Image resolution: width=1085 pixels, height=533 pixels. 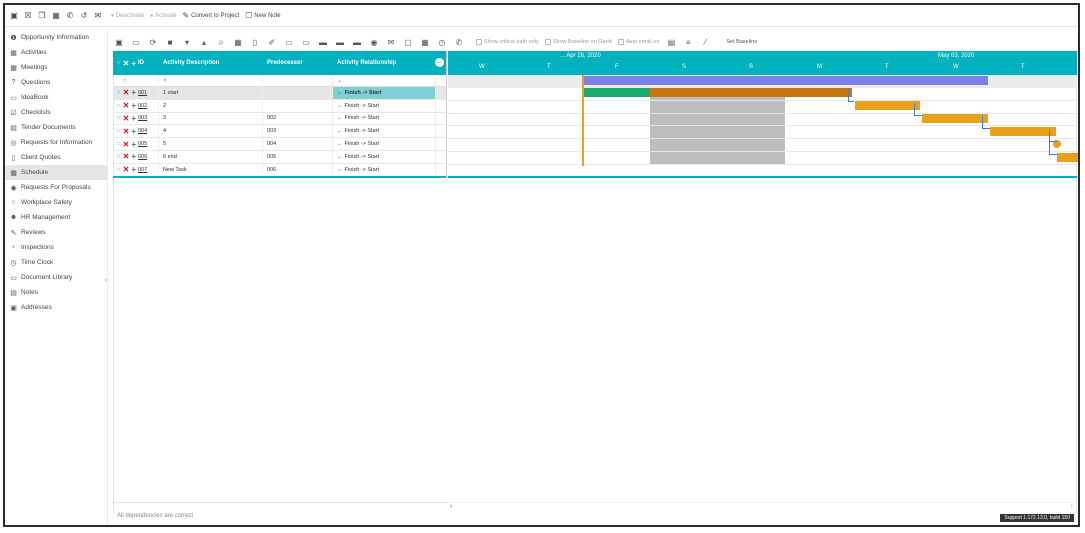 What do you see at coordinates (142, 131) in the screenshot?
I see `activity-id-link: 004` at bounding box center [142, 131].